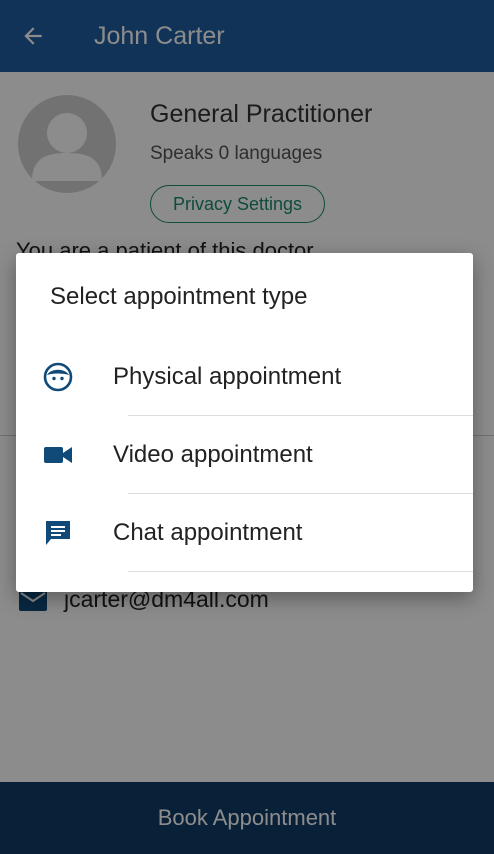  What do you see at coordinates (179, 296) in the screenshot?
I see `dialog-title: Select appointment type` at bounding box center [179, 296].